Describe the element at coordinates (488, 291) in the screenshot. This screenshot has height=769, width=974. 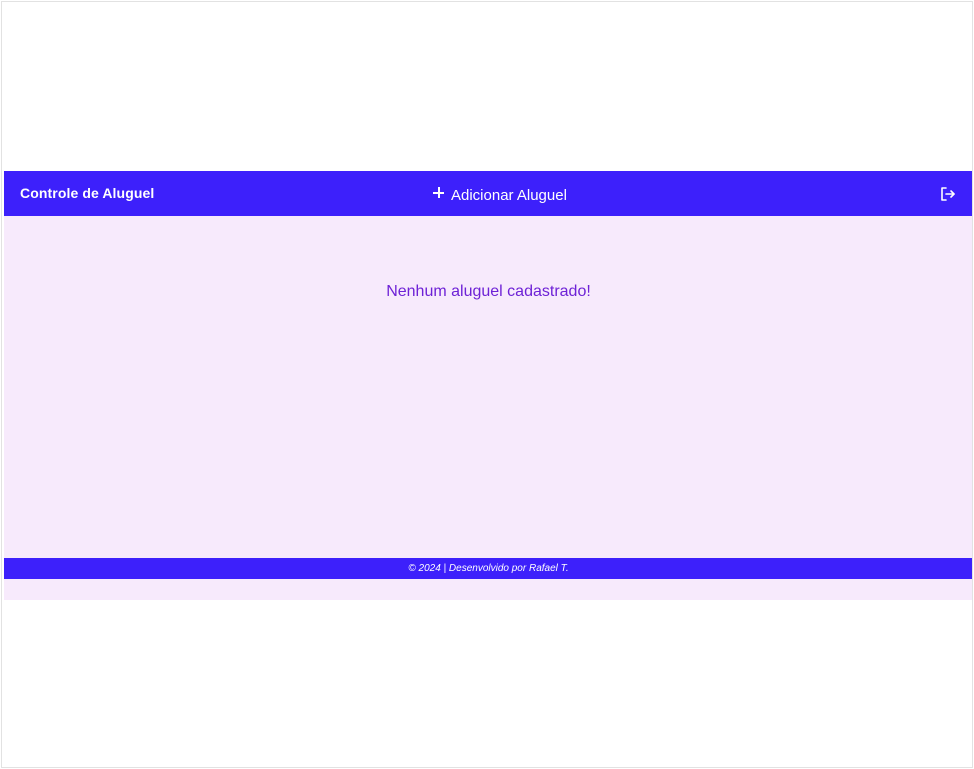
I see `empty-state-message: Nenhum aluguel cadastrado!` at that location.